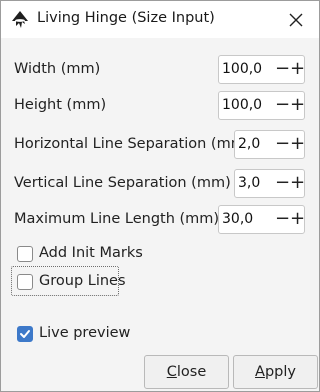  What do you see at coordinates (261, 219) in the screenshot?
I see `max-line-length-spinbox: 30,0 − +` at bounding box center [261, 219].